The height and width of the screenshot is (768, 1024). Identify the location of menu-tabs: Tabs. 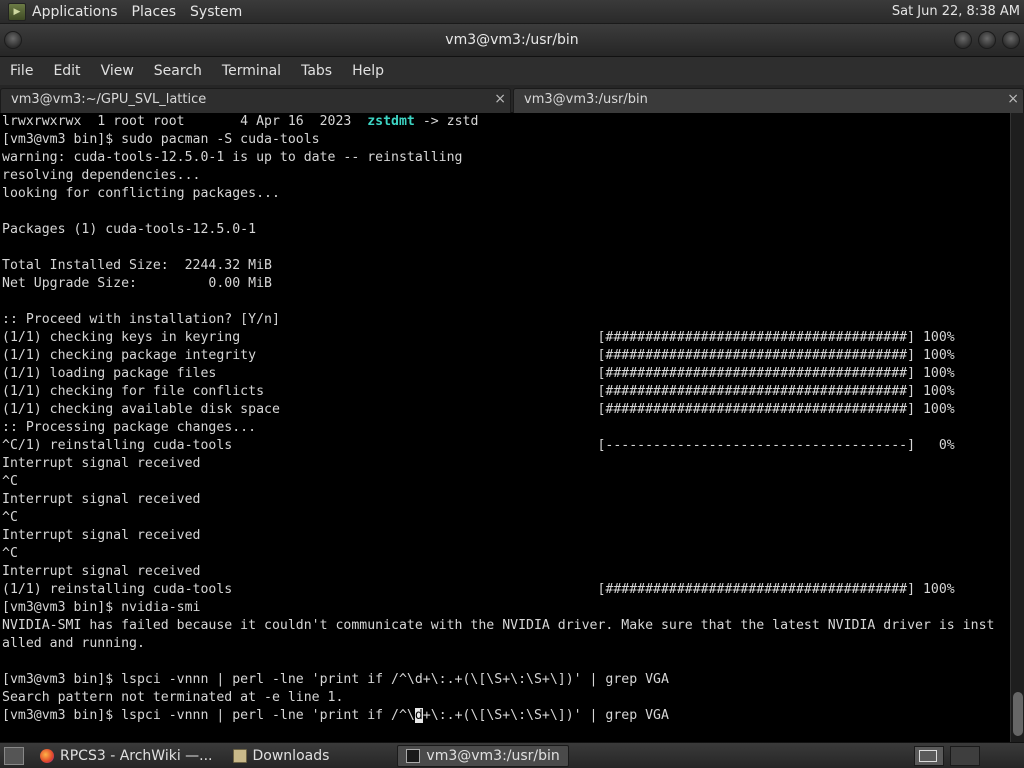
(316, 71).